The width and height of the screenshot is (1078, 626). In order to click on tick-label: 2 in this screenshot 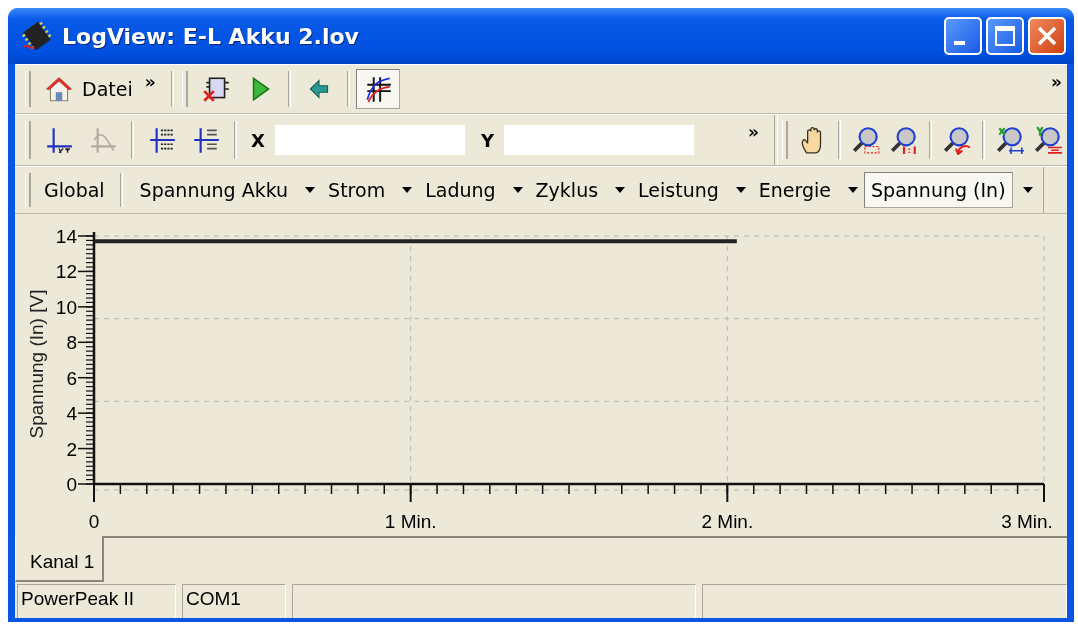, I will do `click(71, 449)`.